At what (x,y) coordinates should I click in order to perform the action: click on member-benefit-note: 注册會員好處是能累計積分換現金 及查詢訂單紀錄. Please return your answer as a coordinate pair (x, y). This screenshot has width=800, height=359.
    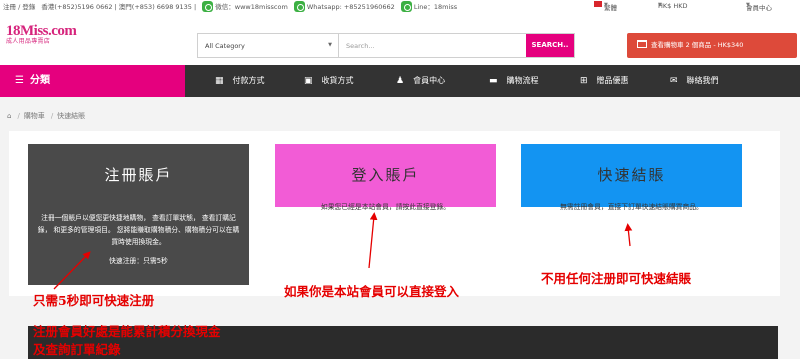
    Looking at the image, I should click on (127, 341).